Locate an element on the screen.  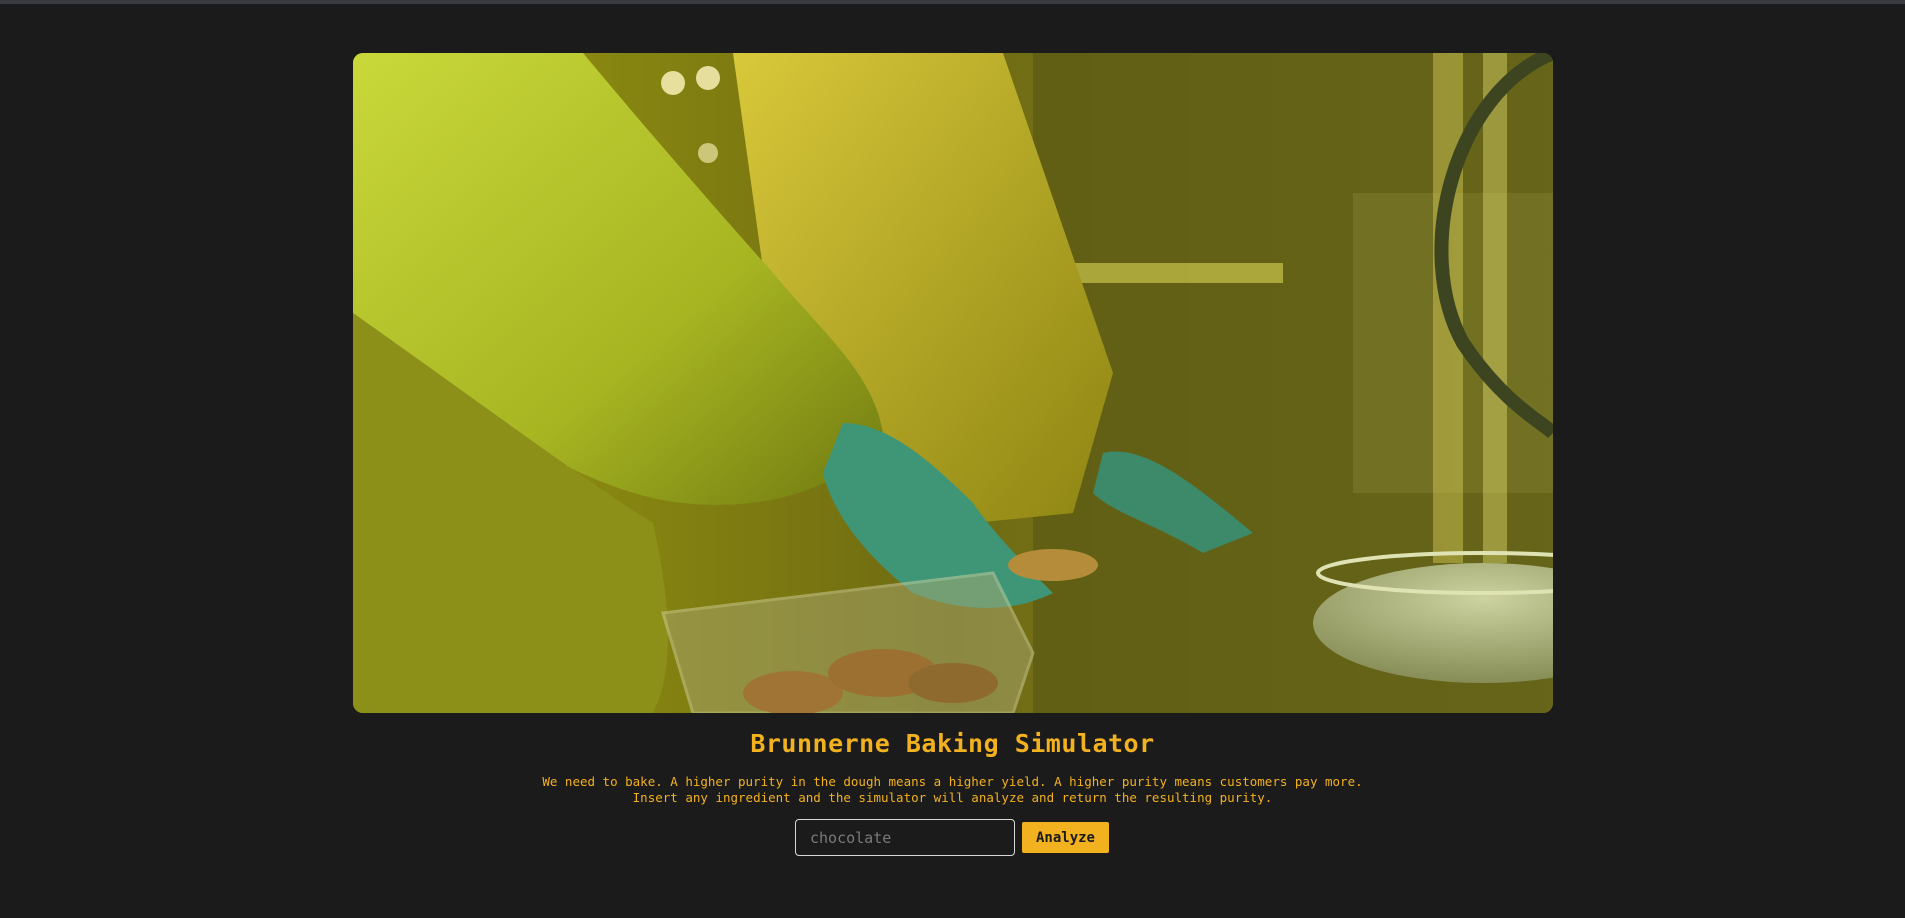
browser-top-border is located at coordinates (952, 2).